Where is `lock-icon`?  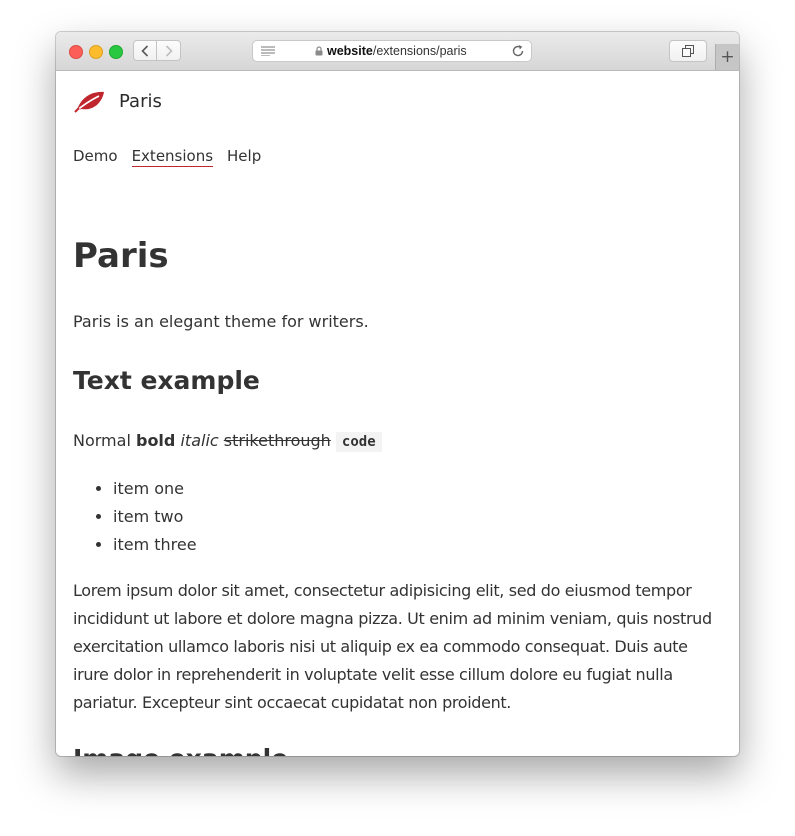 lock-icon is located at coordinates (319, 51).